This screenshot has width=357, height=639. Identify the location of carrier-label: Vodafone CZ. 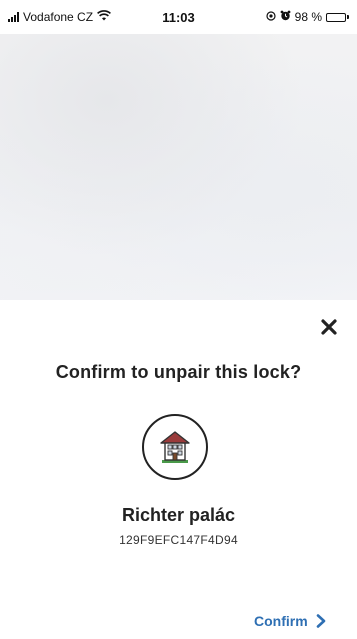
(58, 17).